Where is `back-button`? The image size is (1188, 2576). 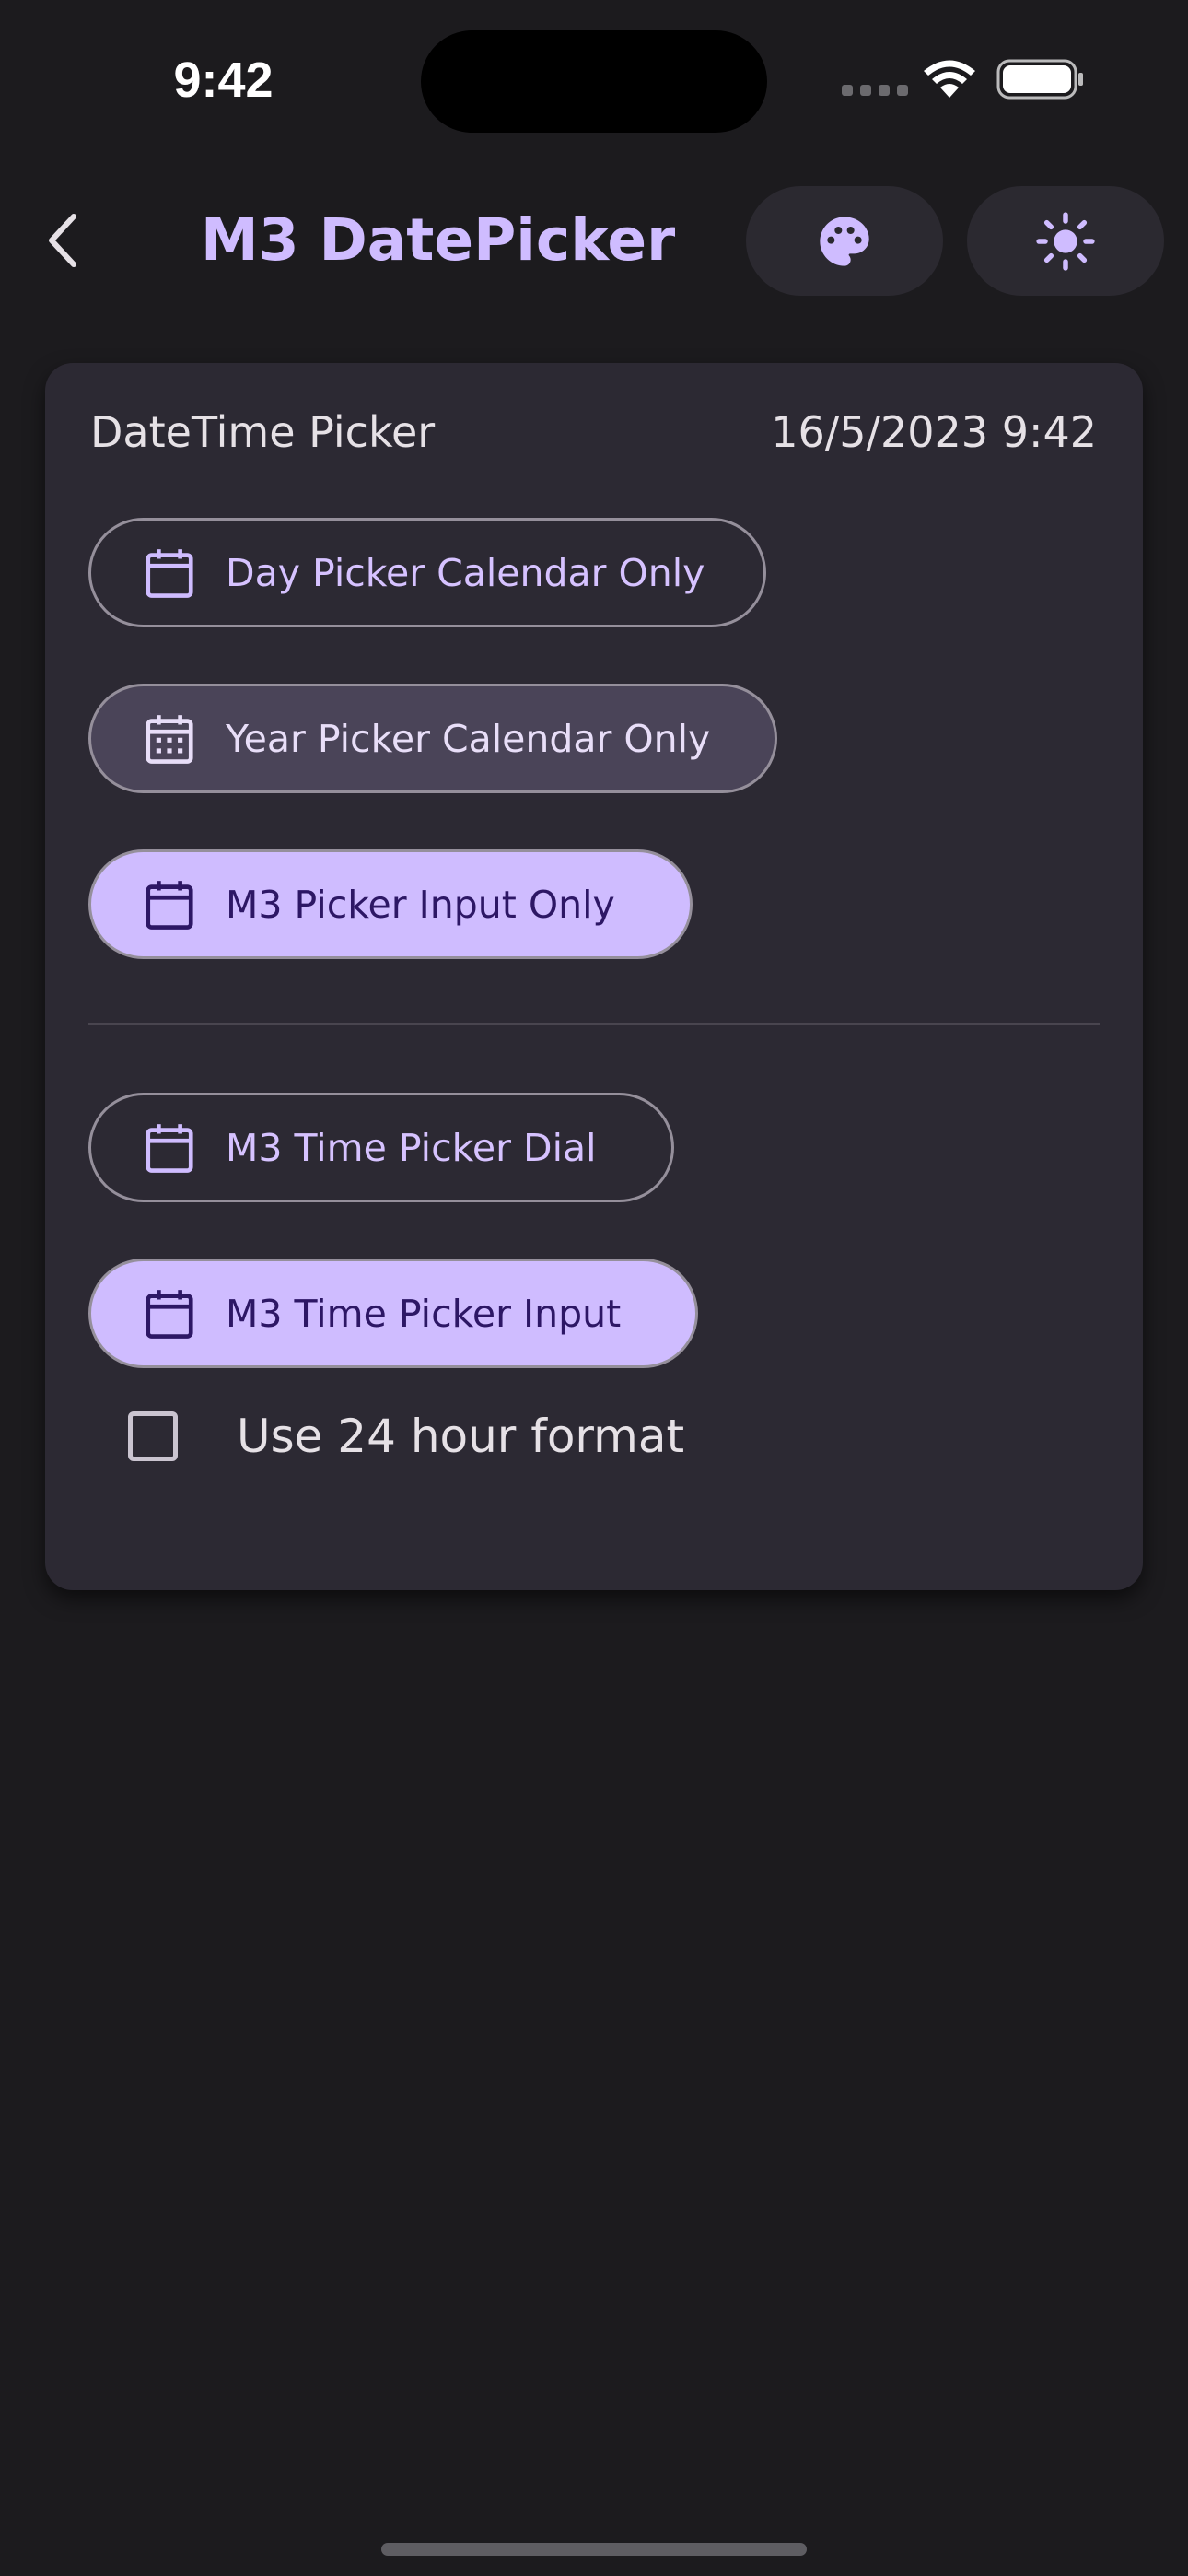
back-button is located at coordinates (63, 240).